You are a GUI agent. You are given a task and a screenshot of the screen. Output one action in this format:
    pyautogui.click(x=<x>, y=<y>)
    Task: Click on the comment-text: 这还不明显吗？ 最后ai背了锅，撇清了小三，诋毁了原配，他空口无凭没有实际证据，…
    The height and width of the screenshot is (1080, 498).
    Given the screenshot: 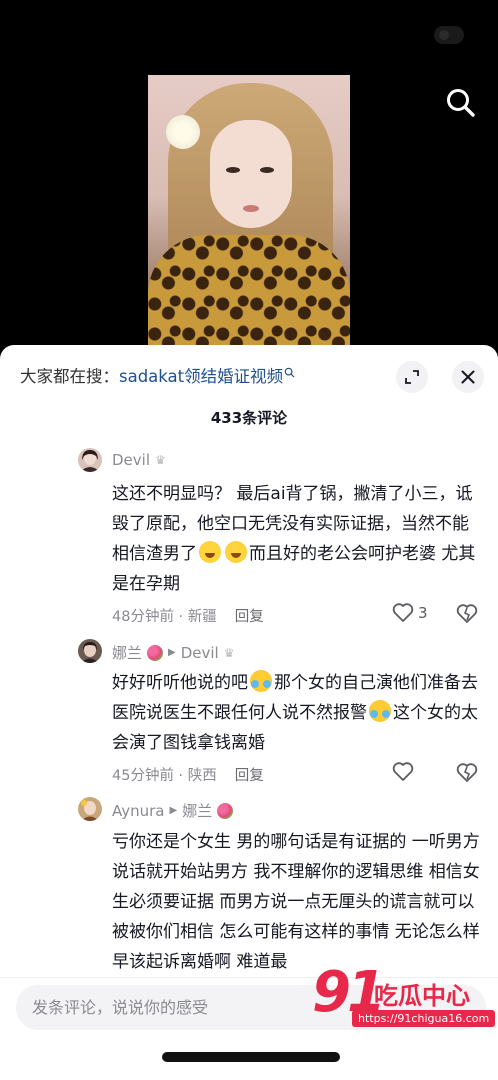 What is the action you would take?
    pyautogui.click(x=297, y=539)
    